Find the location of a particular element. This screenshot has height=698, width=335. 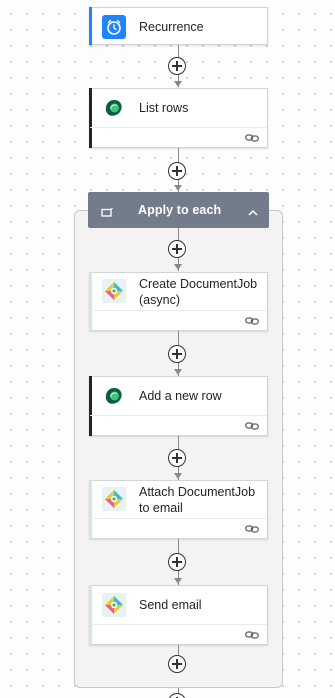

list-rows-action-card: List rows is located at coordinates (178, 118).